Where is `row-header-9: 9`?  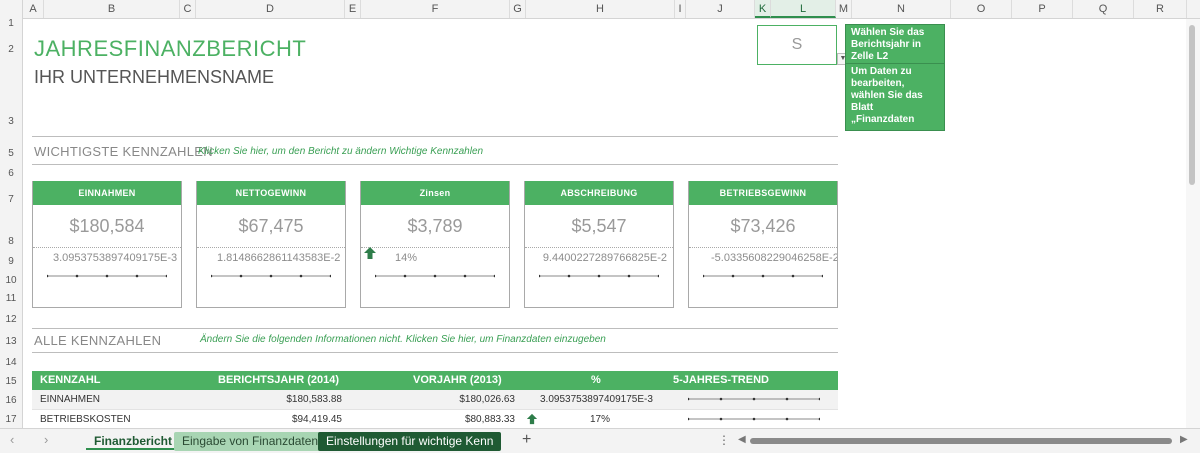
row-header-9: 9 is located at coordinates (11, 261).